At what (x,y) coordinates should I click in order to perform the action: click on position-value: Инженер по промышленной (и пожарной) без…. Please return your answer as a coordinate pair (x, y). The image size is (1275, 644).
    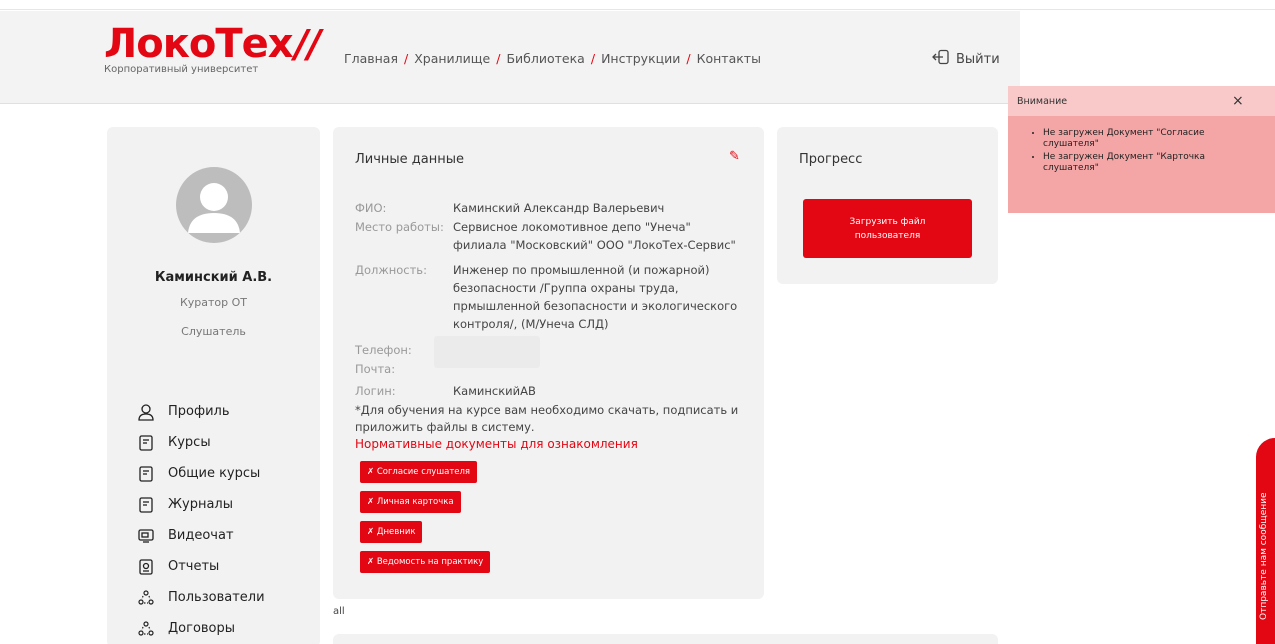
    Looking at the image, I should click on (595, 297).